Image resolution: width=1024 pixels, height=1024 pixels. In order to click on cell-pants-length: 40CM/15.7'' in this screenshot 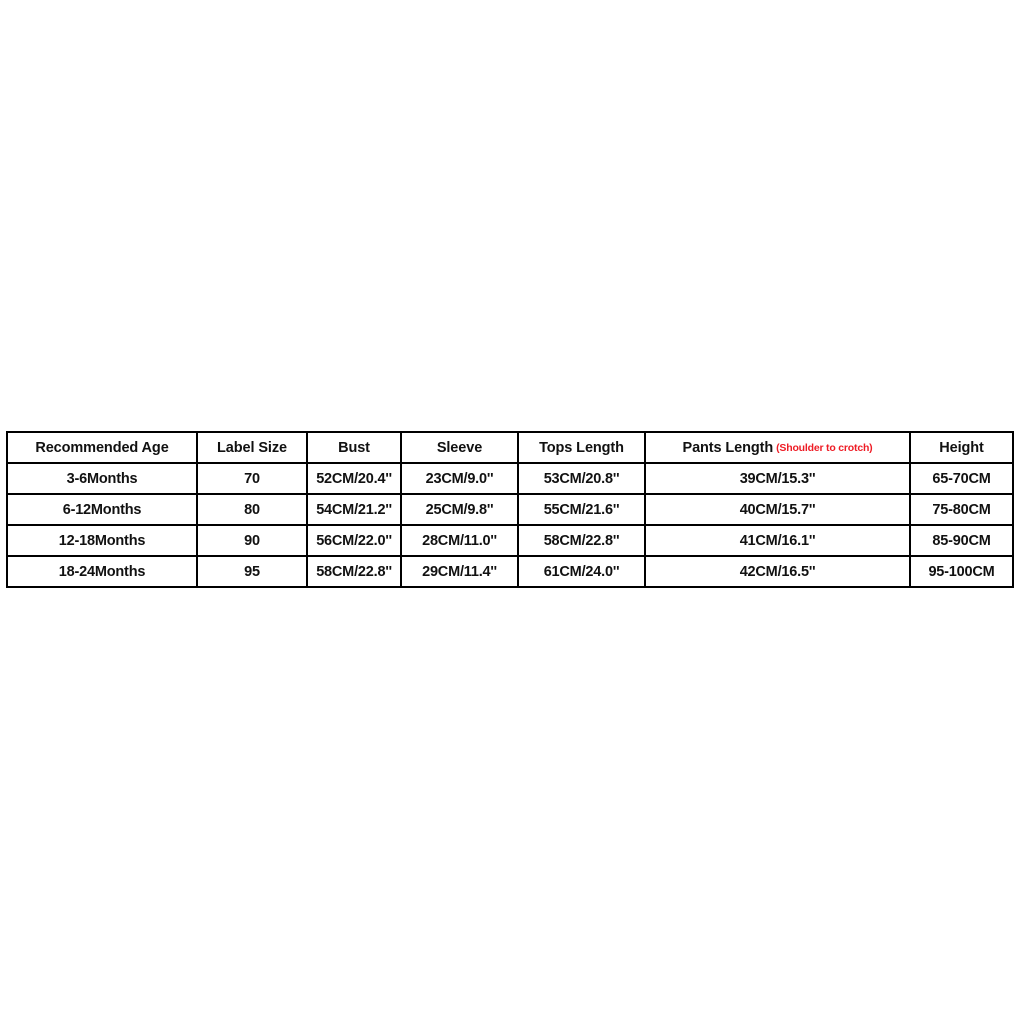, I will do `click(777, 509)`.